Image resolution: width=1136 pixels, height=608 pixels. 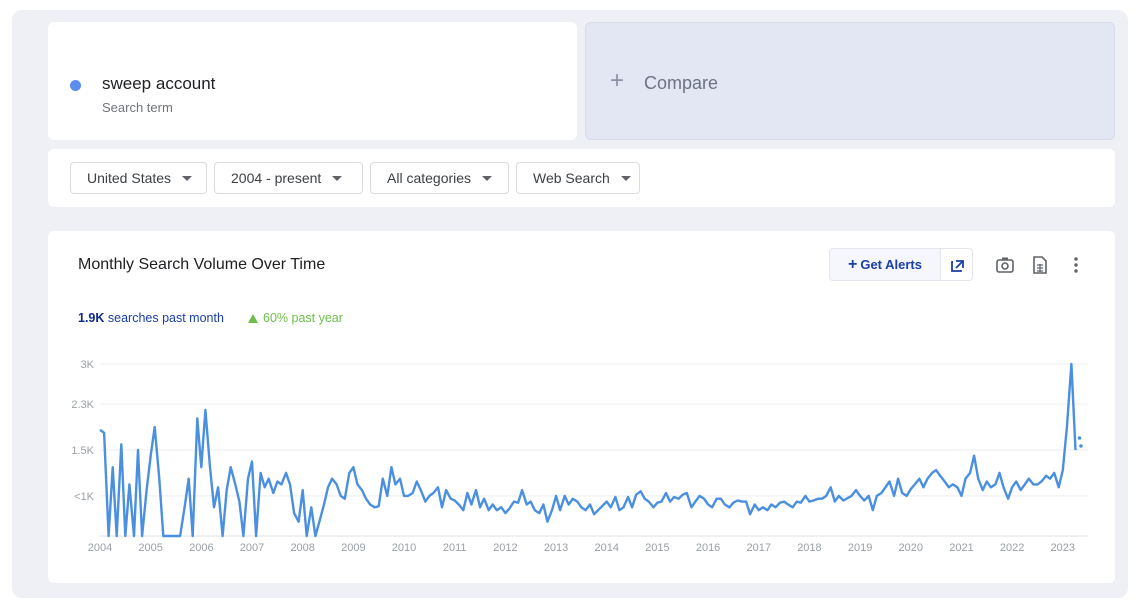 What do you see at coordinates (860, 548) in the screenshot?
I see `x-tick-label: 2019` at bounding box center [860, 548].